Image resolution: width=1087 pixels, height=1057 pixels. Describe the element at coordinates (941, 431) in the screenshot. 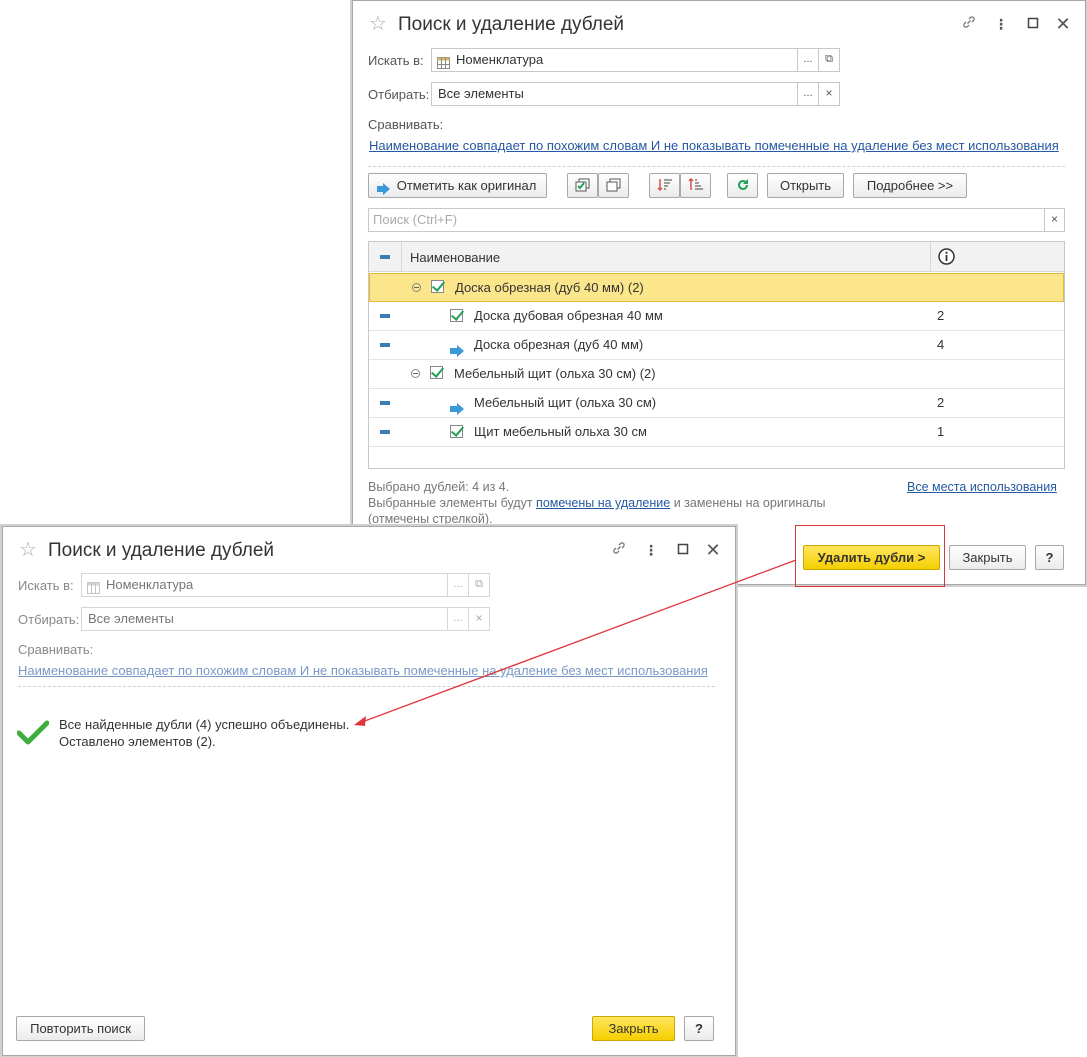

I see `row-count: 1` at that location.